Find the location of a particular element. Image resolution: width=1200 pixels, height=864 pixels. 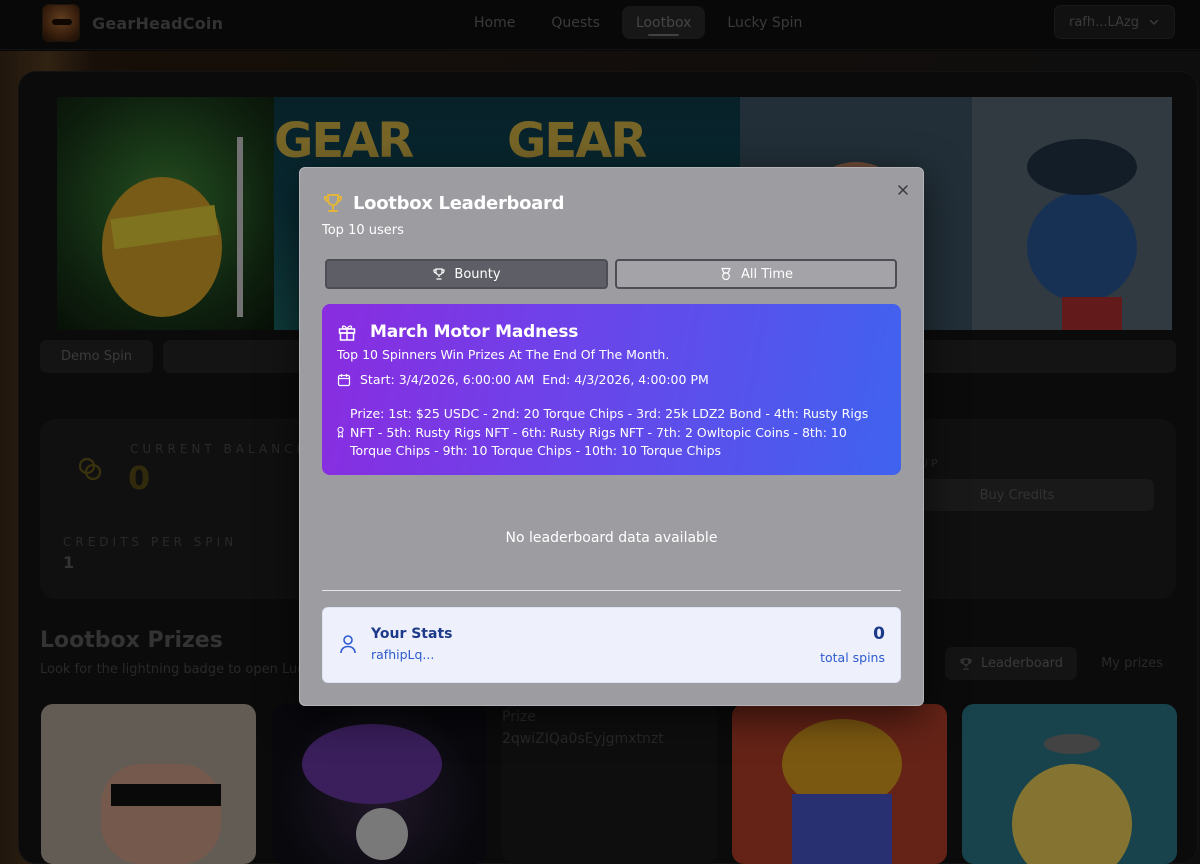

calendar-icon is located at coordinates (344, 379).